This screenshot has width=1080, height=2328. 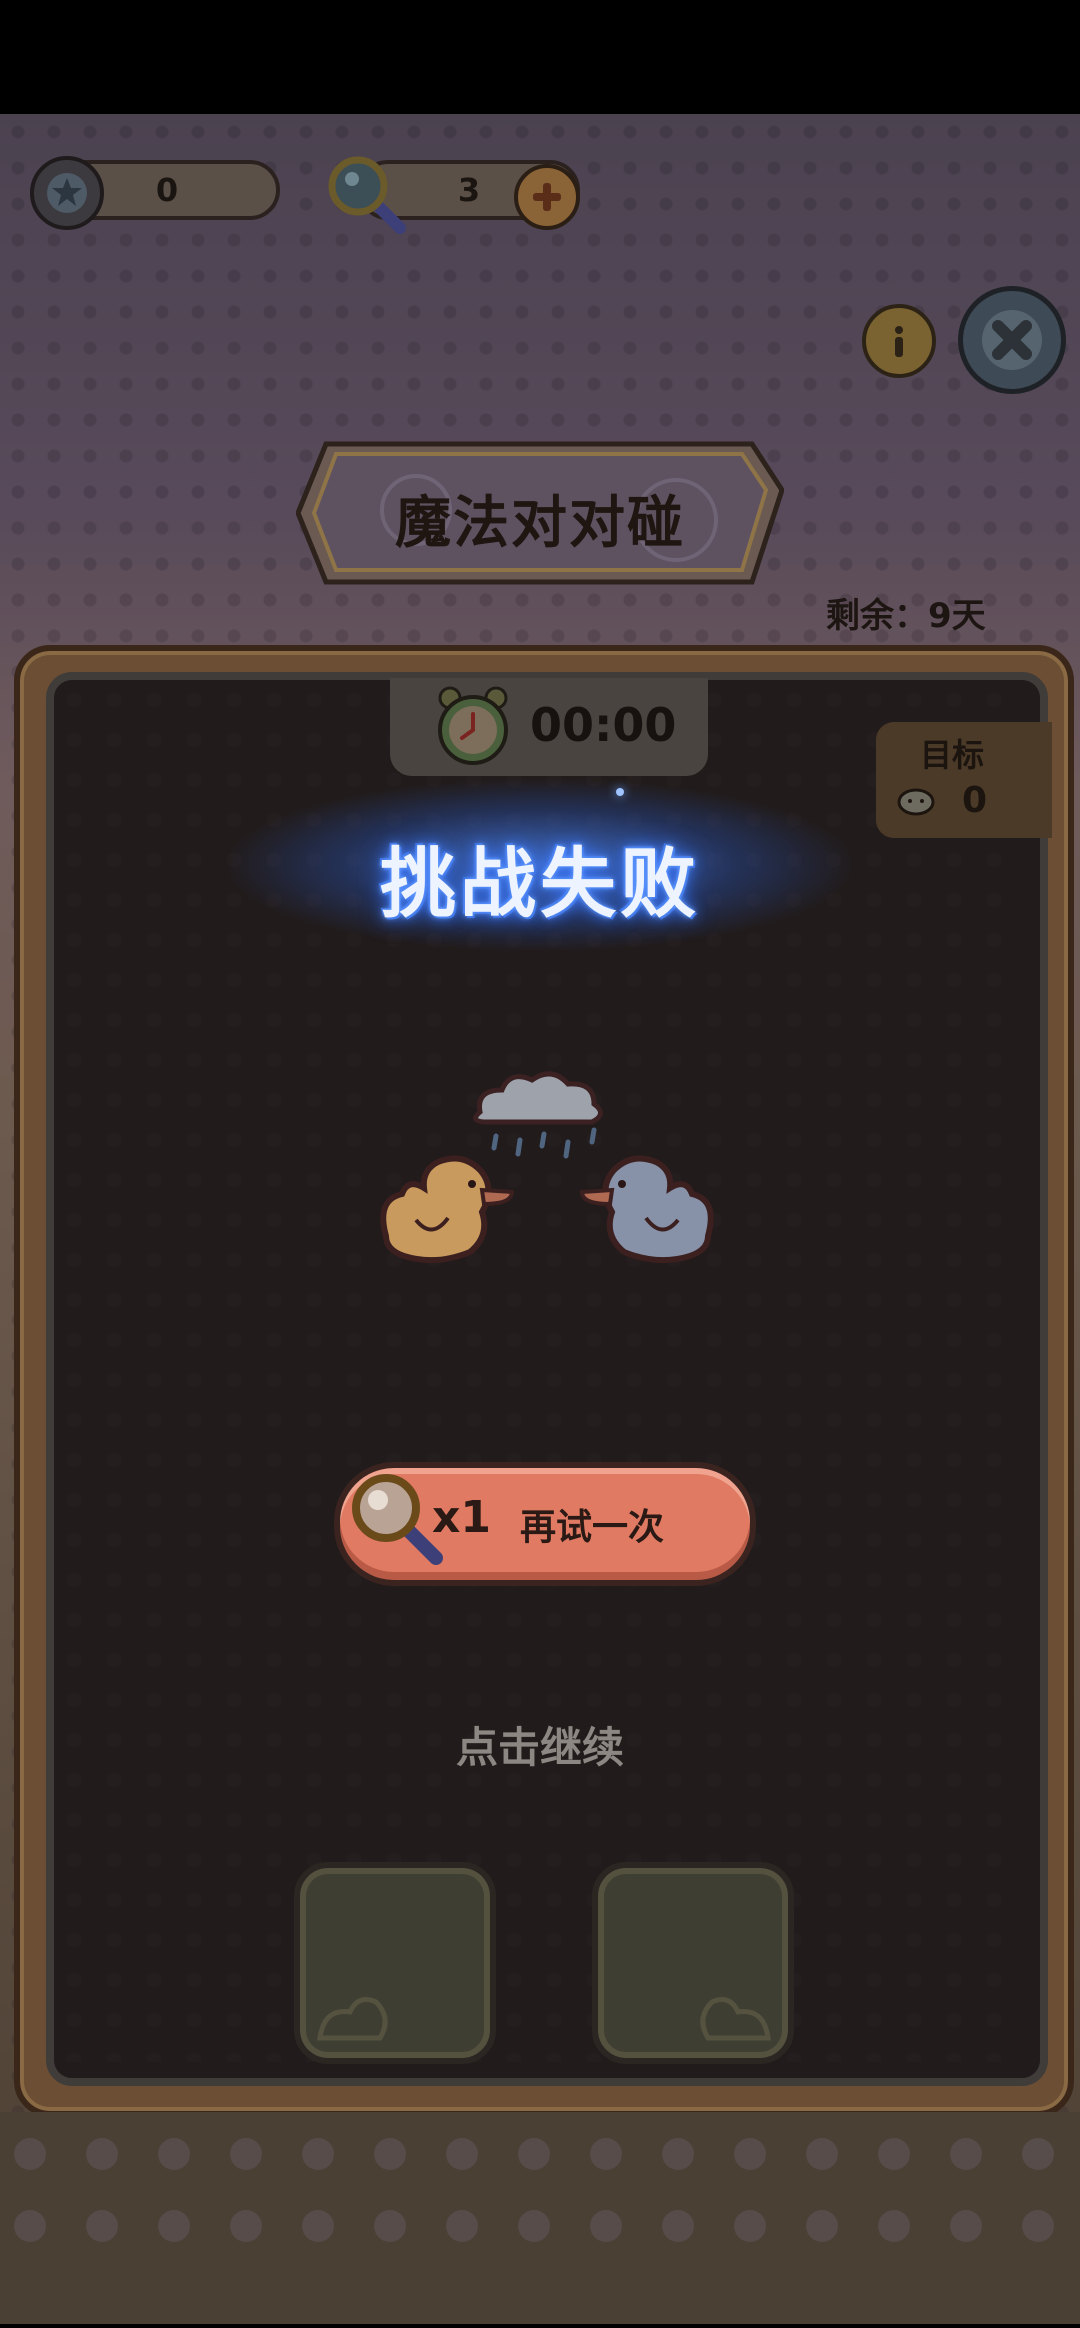 I want to click on star-icon, so click(x=67, y=193).